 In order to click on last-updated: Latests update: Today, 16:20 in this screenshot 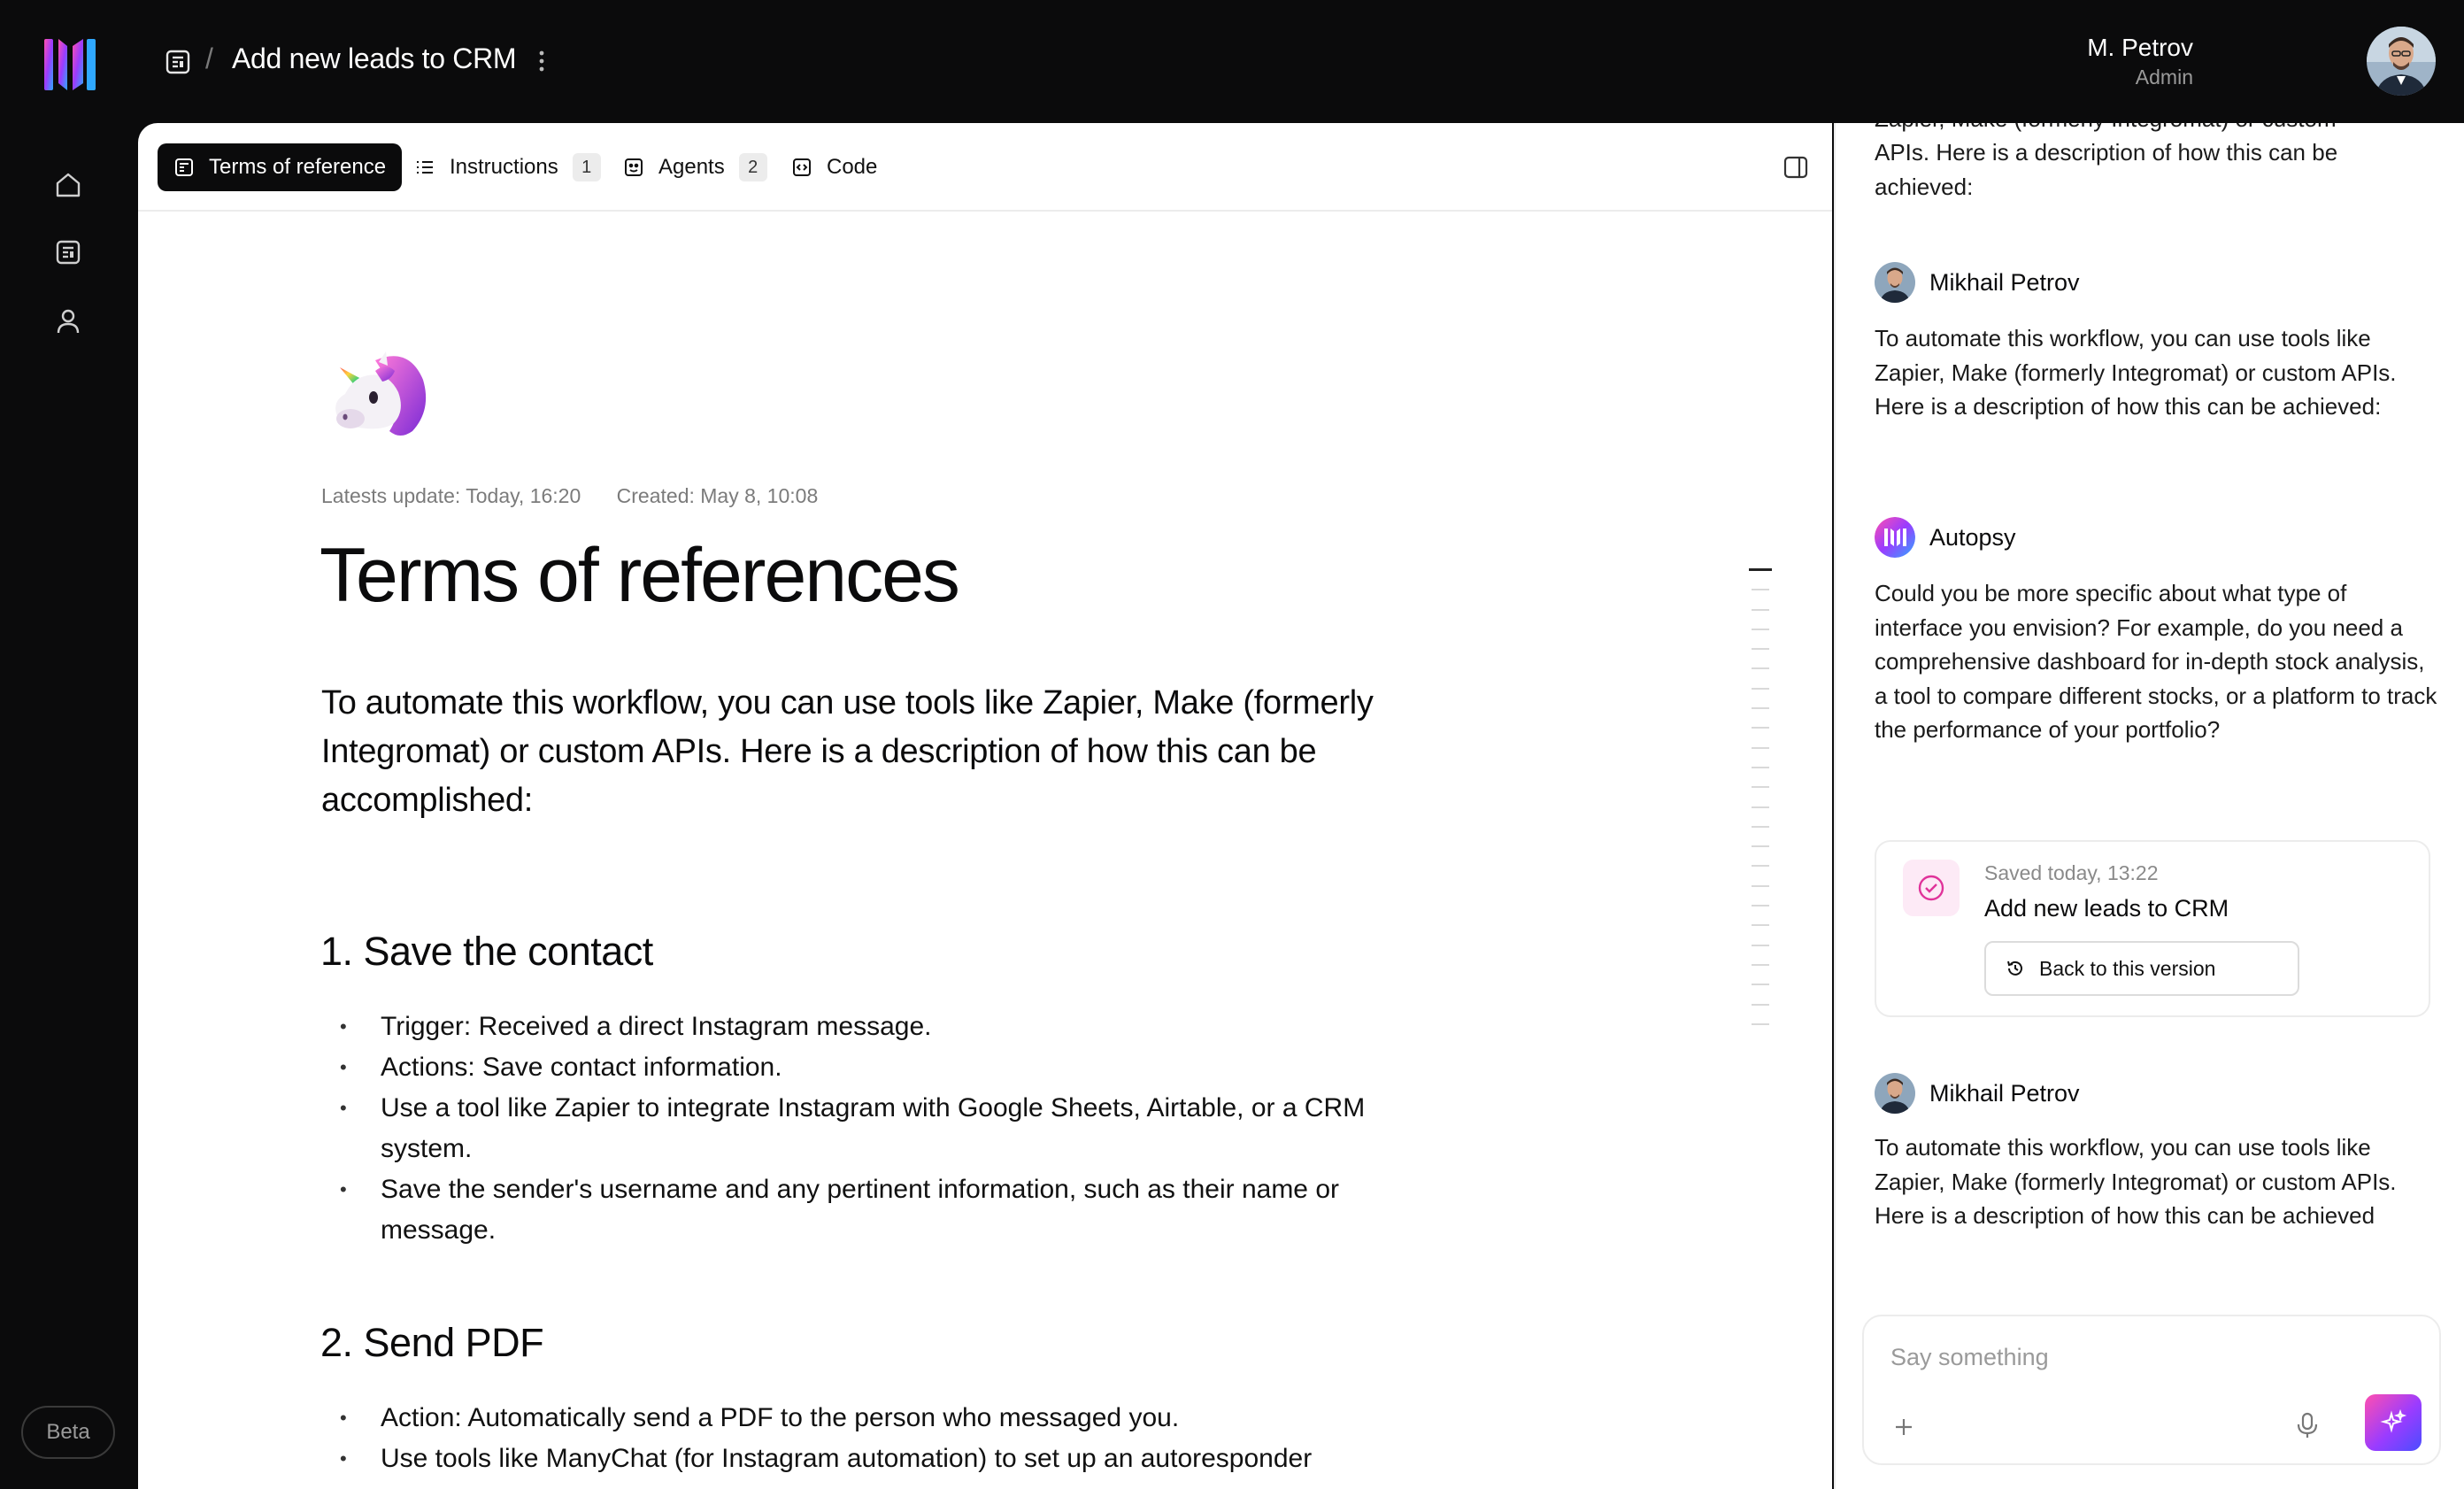, I will do `click(451, 495)`.